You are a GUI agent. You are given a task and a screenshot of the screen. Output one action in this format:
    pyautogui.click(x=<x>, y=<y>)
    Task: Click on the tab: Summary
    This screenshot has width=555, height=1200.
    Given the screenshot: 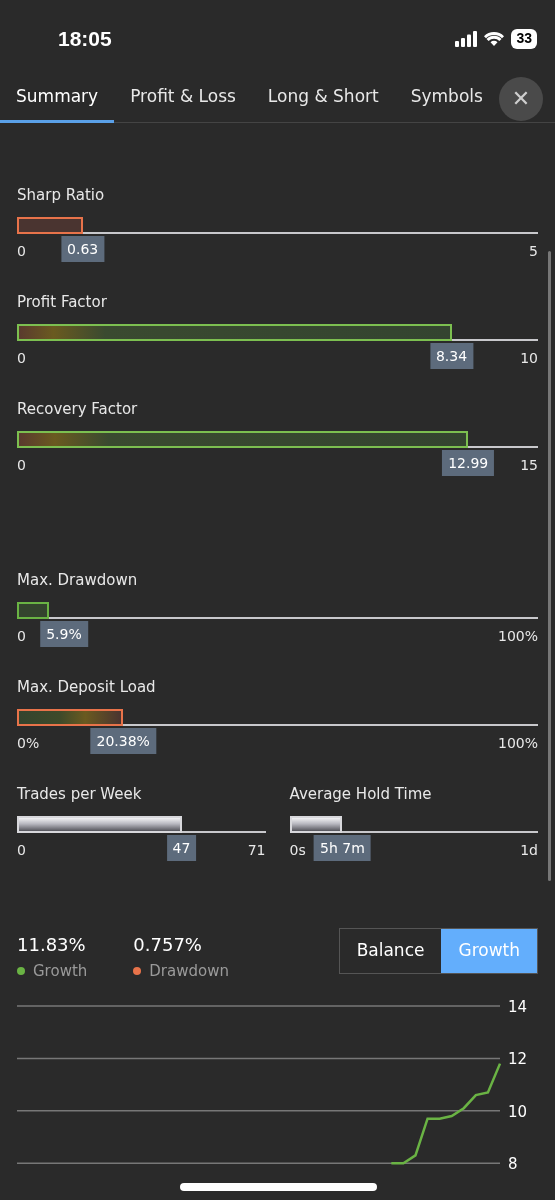 What is the action you would take?
    pyautogui.click(x=57, y=98)
    